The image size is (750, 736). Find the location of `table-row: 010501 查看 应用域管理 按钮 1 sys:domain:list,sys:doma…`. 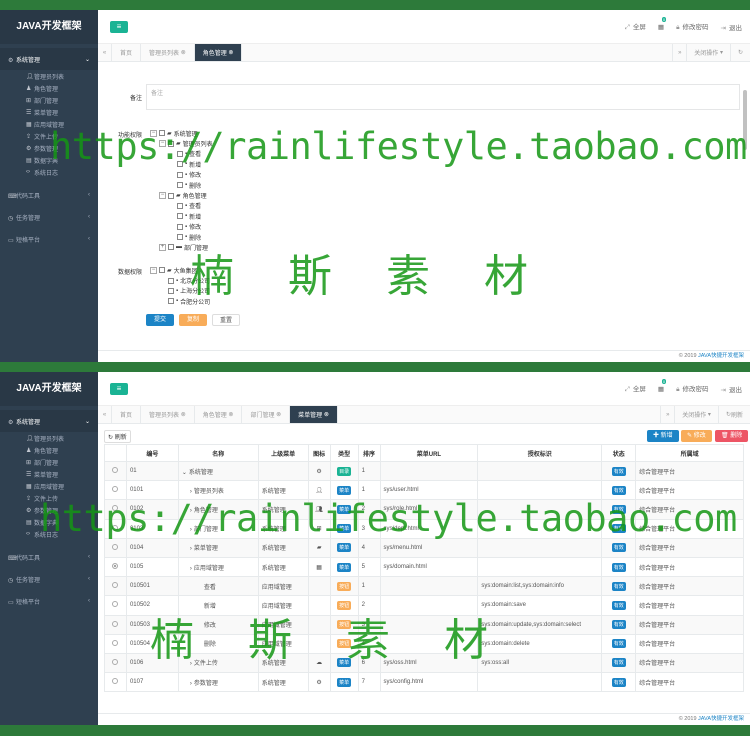

table-row: 010501 查看 应用域管理 按钮 1 sys:domain:list,sys:doma… is located at coordinates (424, 586).